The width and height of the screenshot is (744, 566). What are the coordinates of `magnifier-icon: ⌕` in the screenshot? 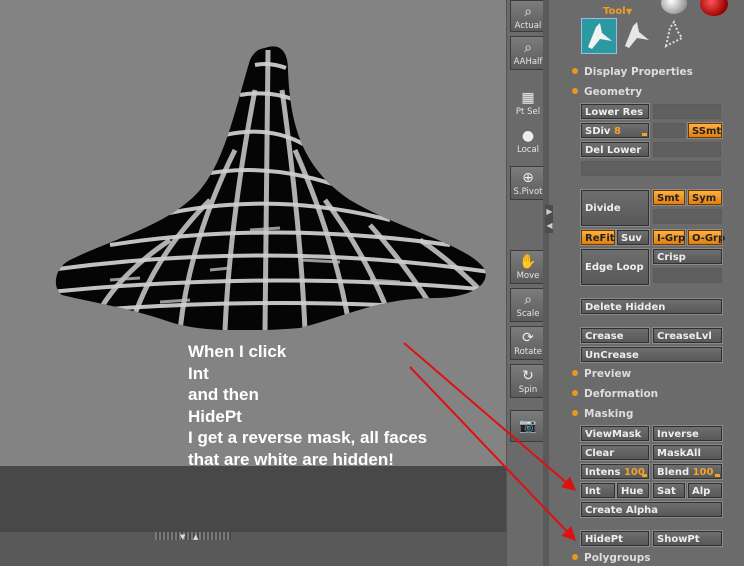 It's located at (528, 12).